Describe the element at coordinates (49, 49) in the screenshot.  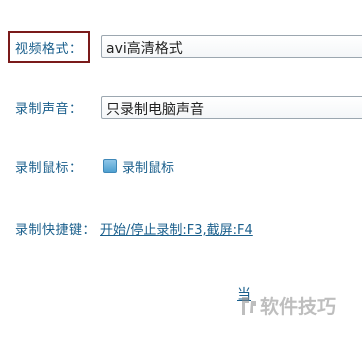
I see `video-format-label: 视频格式：` at that location.